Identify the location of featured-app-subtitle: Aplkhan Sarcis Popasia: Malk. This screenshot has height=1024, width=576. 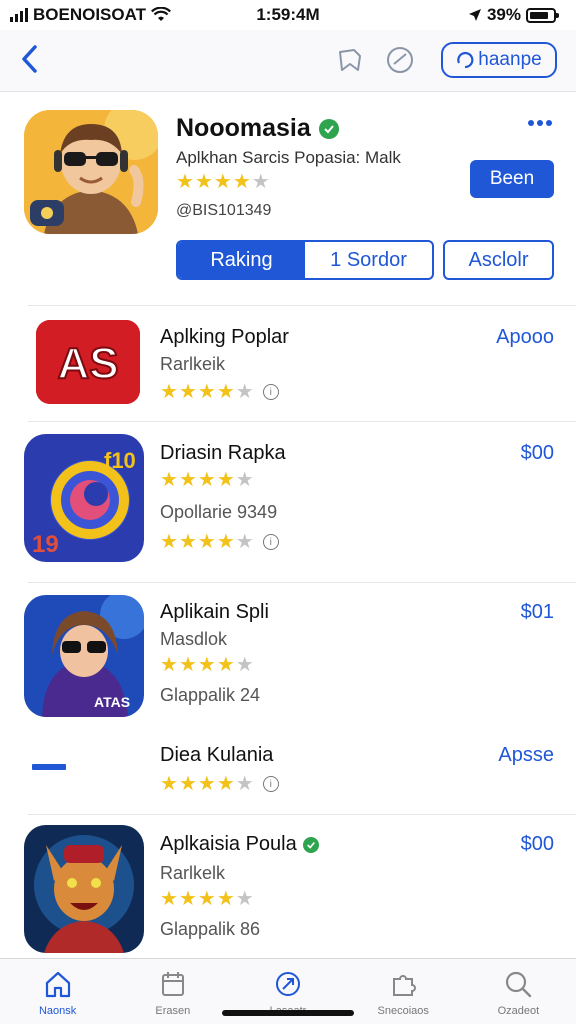
(288, 157).